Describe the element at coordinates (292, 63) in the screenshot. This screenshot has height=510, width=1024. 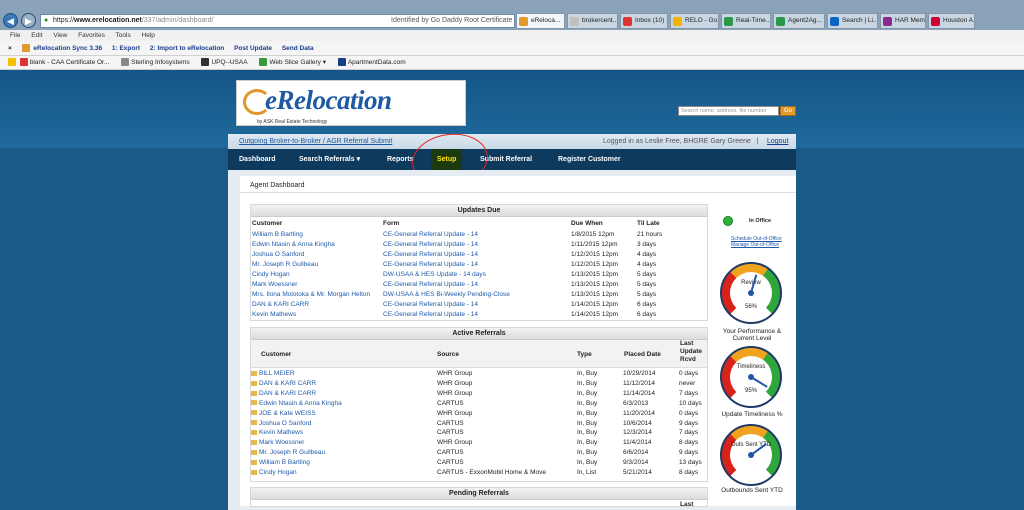
I see `fav-webslice: Web Slice Gallery ▾` at that location.